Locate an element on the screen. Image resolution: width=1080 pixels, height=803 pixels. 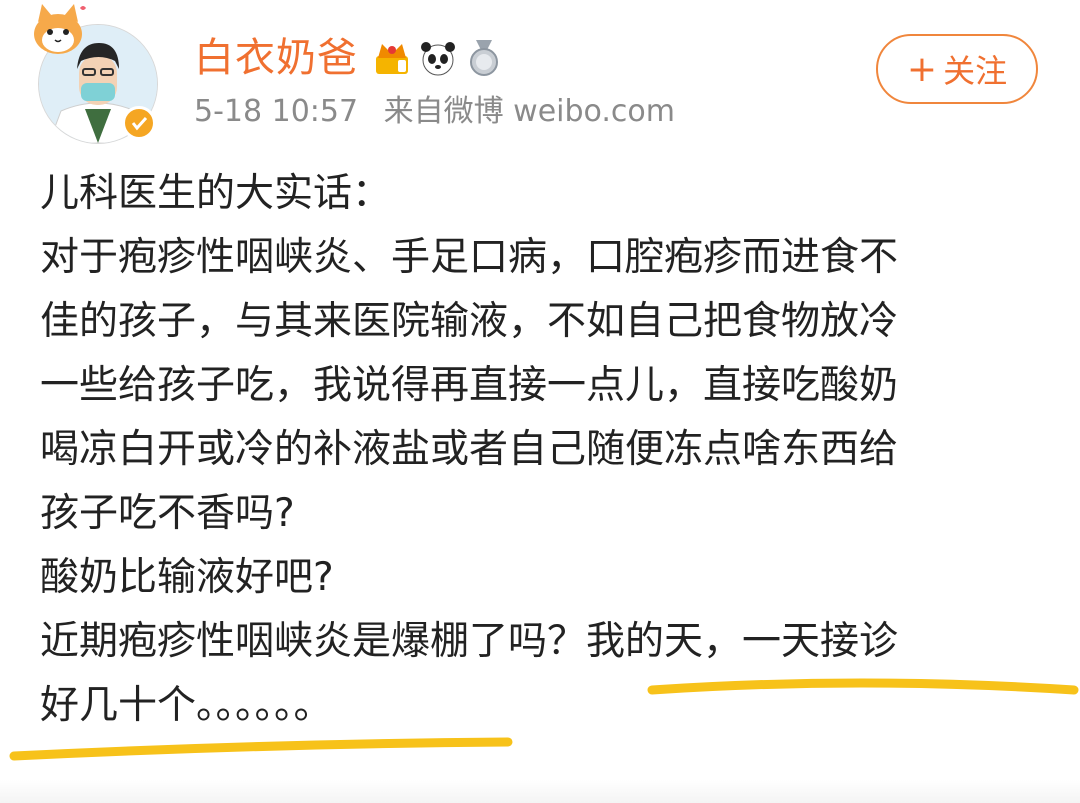
highlight-underline is located at coordinates (261, 749).